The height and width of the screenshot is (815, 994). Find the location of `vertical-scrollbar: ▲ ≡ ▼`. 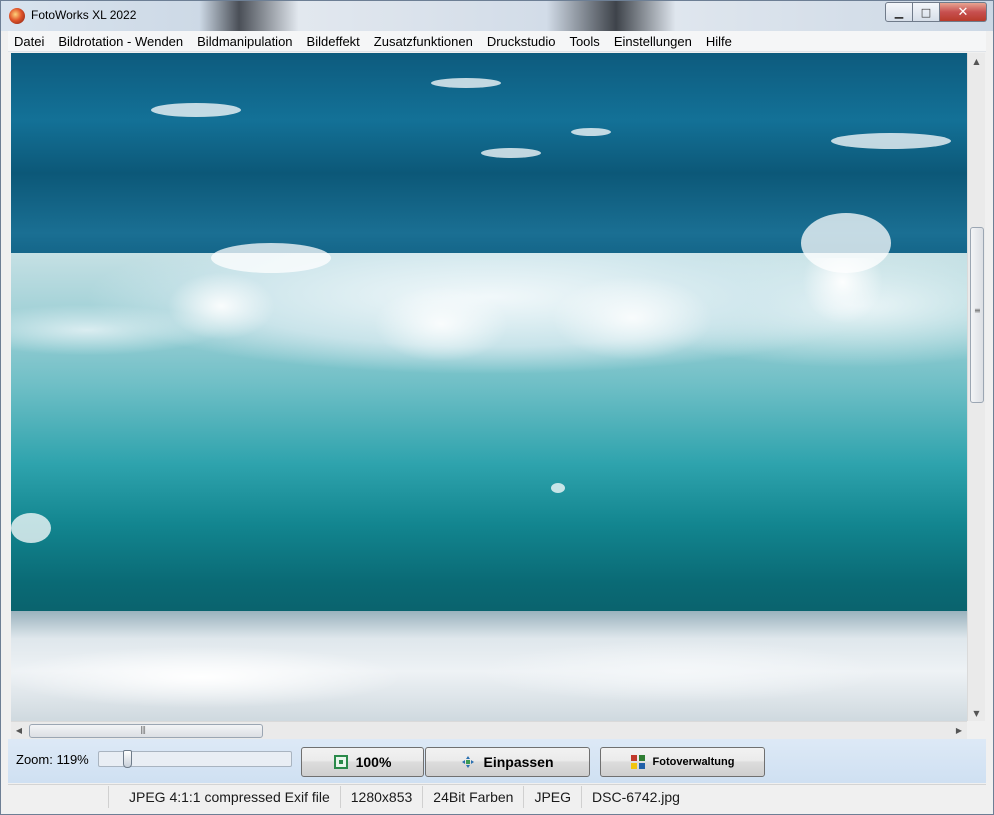

vertical-scrollbar: ▲ ≡ ▼ is located at coordinates (976, 387).